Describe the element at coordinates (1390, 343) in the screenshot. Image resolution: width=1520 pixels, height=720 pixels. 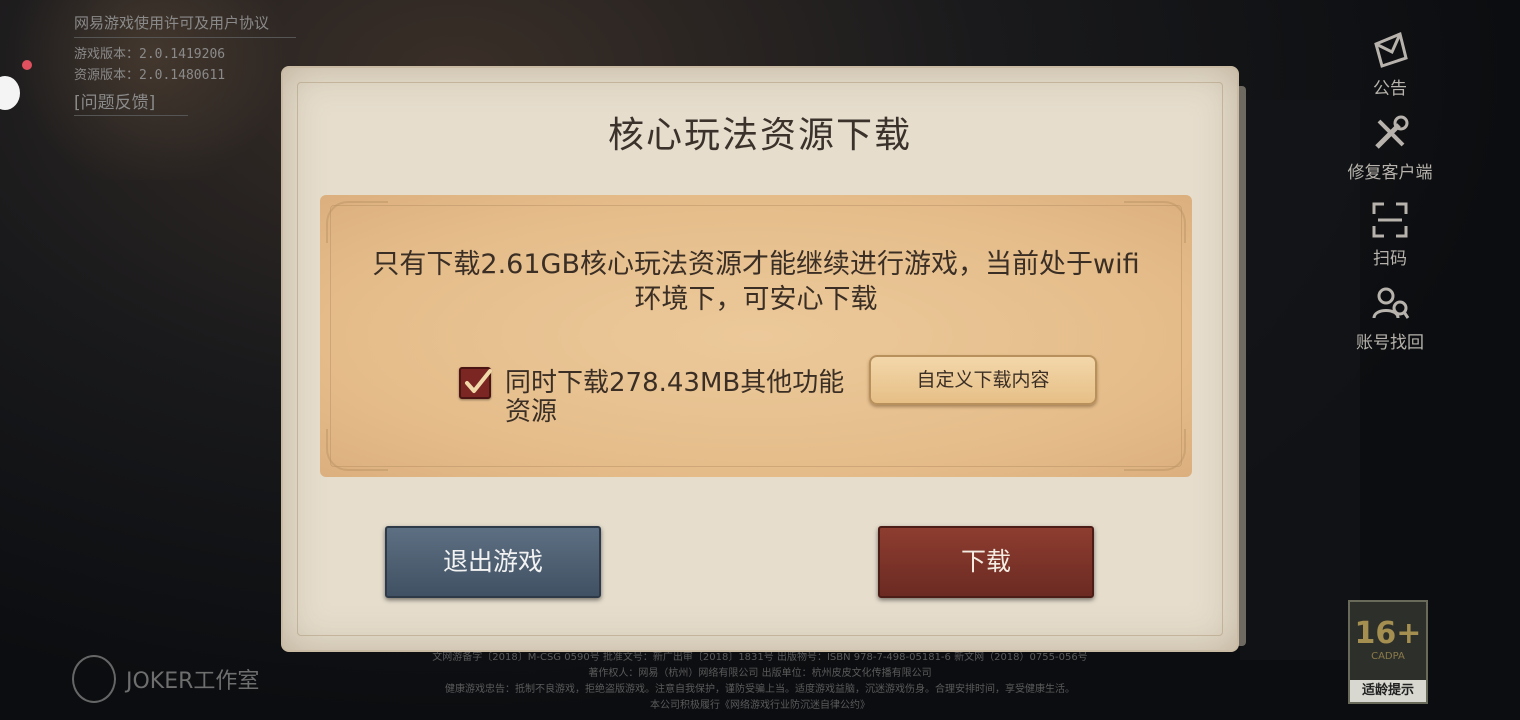
I see `account-recovery-label: 账号找回` at that location.